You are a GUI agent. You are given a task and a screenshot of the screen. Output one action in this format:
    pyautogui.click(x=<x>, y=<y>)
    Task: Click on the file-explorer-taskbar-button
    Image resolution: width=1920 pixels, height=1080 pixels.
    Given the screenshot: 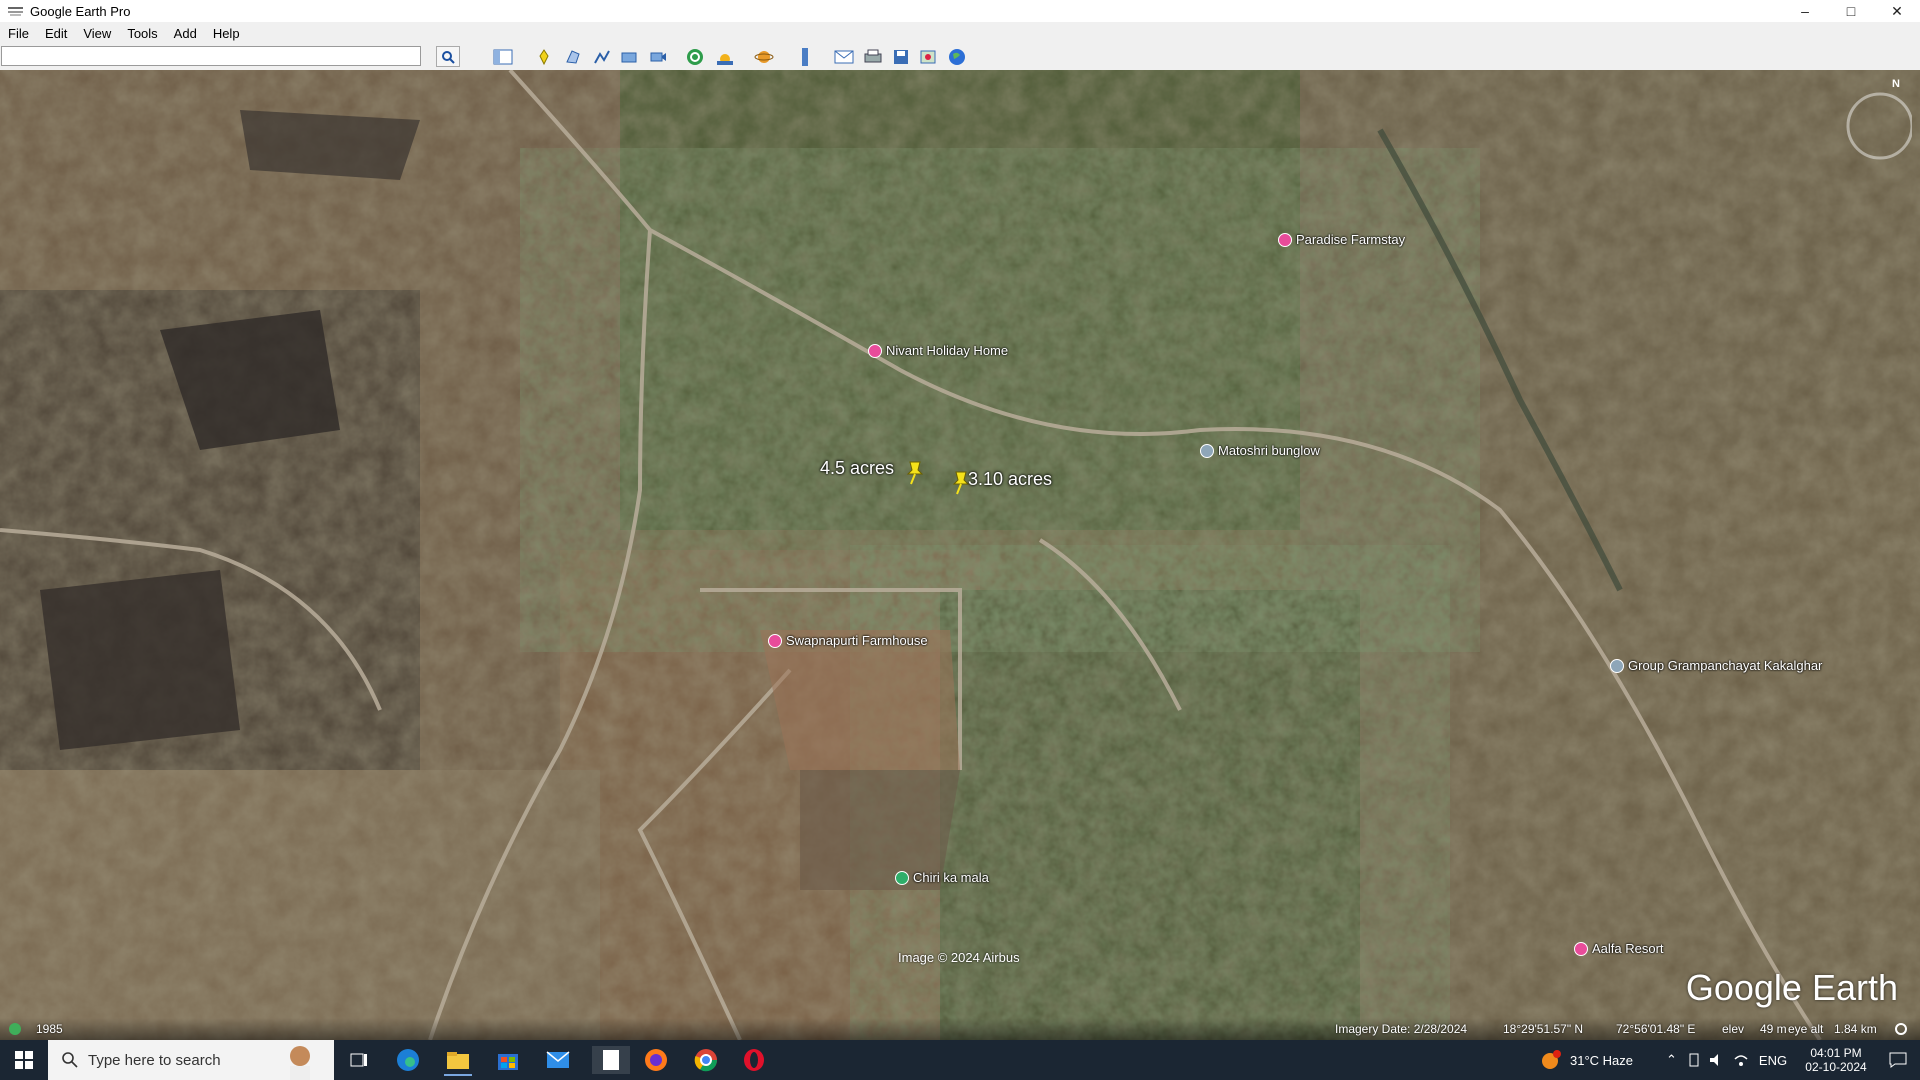 What is the action you would take?
    pyautogui.click(x=458, y=1061)
    